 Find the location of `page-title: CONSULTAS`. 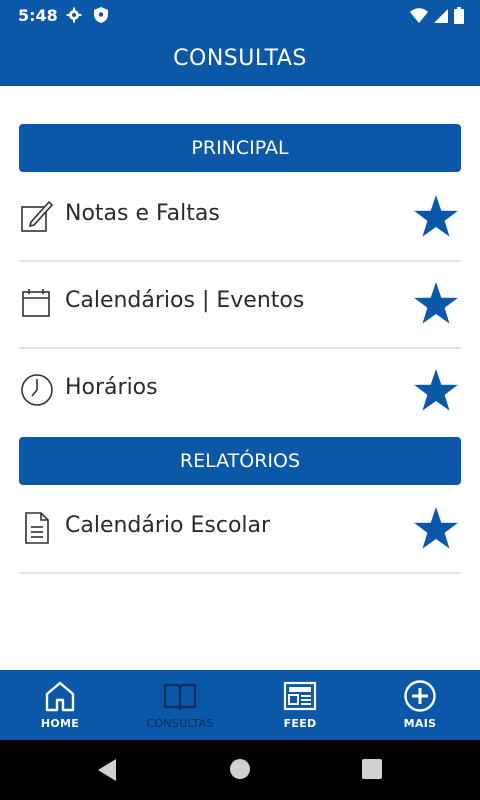

page-title: CONSULTAS is located at coordinates (240, 58).